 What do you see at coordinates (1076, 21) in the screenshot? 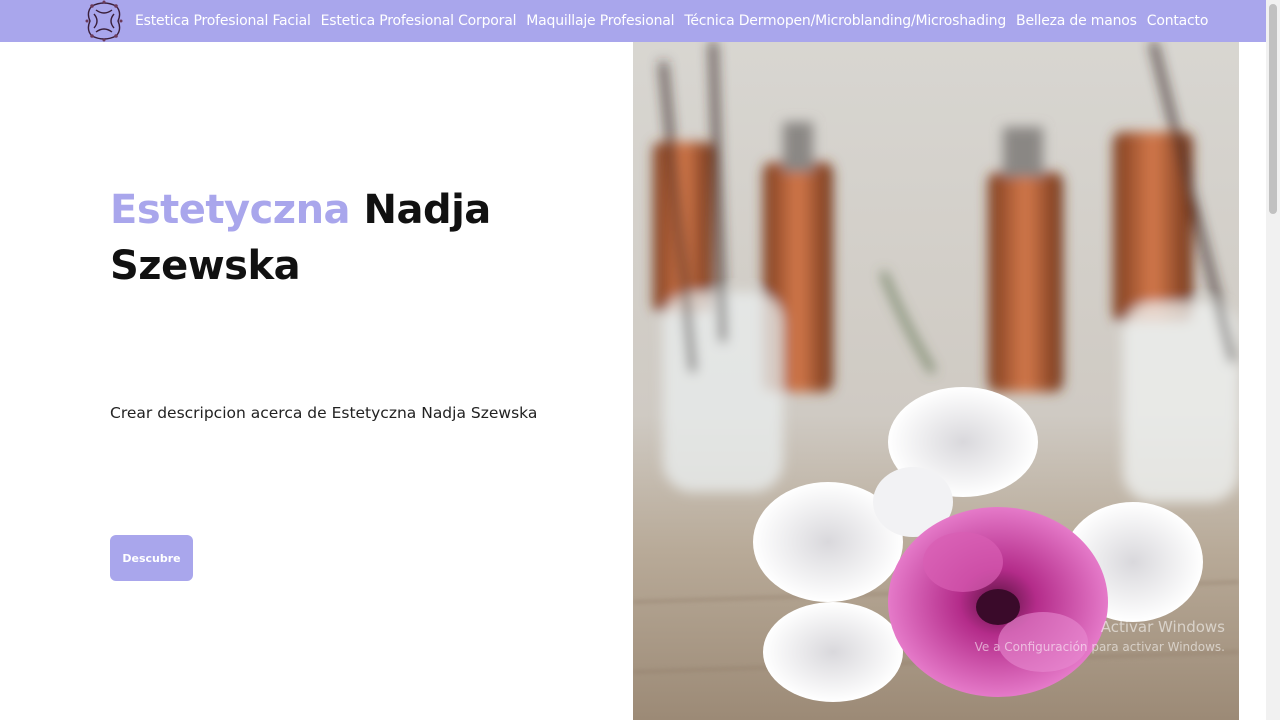
I see `nav-item-manos: Belleza de manos` at bounding box center [1076, 21].